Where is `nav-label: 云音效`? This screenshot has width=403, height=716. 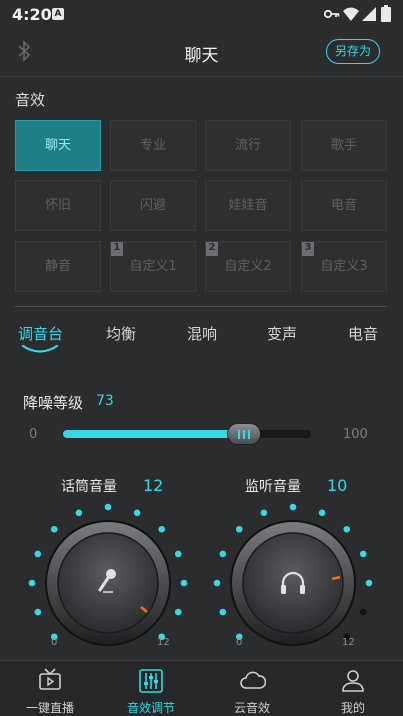
nav-label: 云音效 is located at coordinates (251, 708).